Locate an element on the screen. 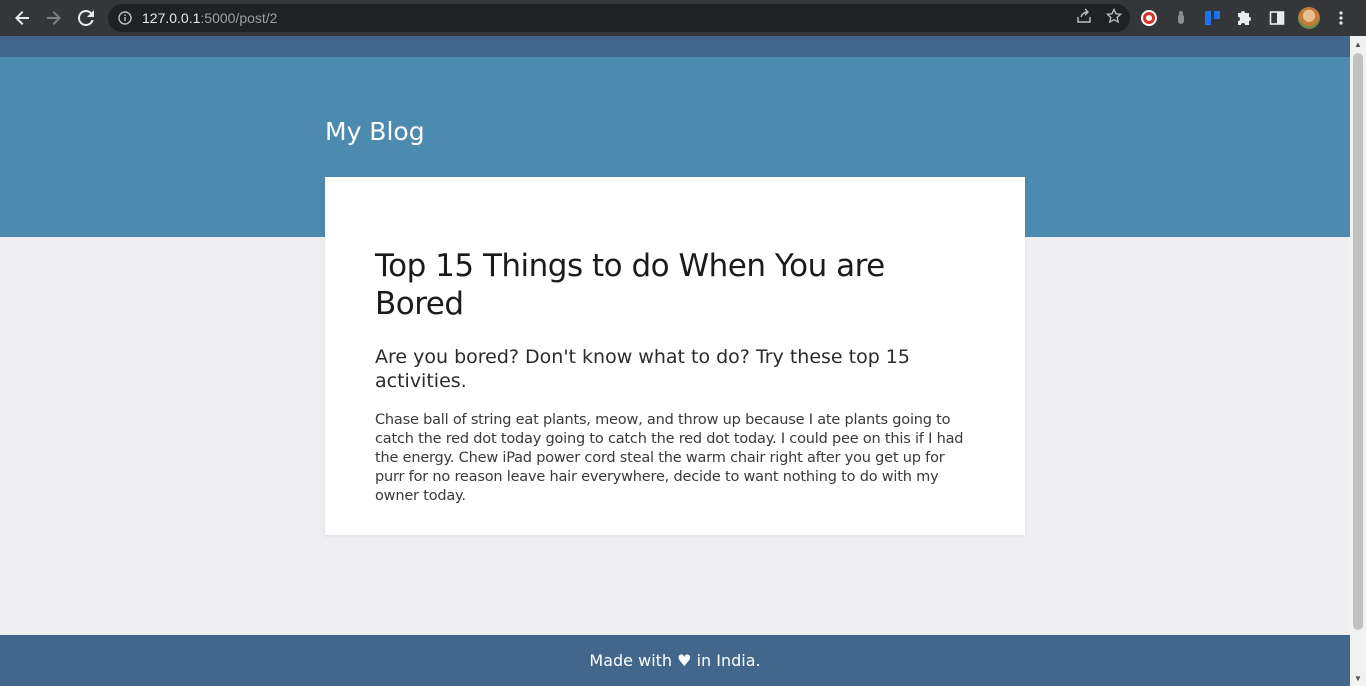 The image size is (1366, 686). reload-icon is located at coordinates (86, 18).